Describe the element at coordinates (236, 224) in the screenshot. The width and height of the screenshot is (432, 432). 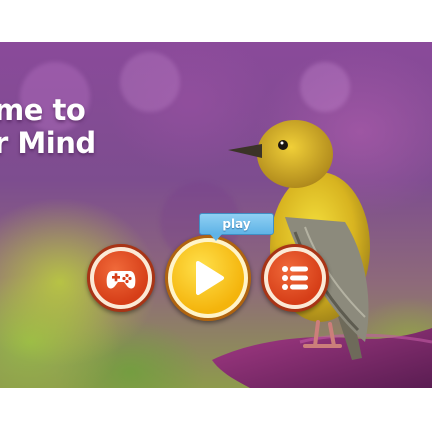
I see `play-tooltip-label: play` at that location.